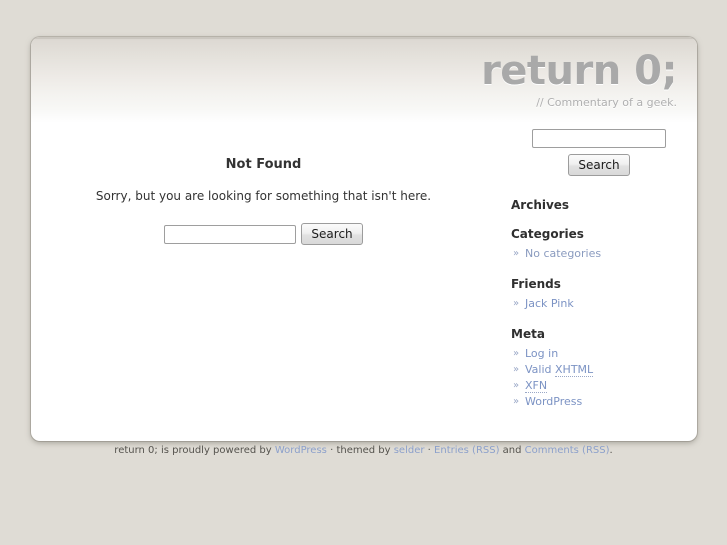 Image resolution: width=727 pixels, height=545 pixels. Describe the element at coordinates (599, 138) in the screenshot. I see `sidebar-search-input` at that location.